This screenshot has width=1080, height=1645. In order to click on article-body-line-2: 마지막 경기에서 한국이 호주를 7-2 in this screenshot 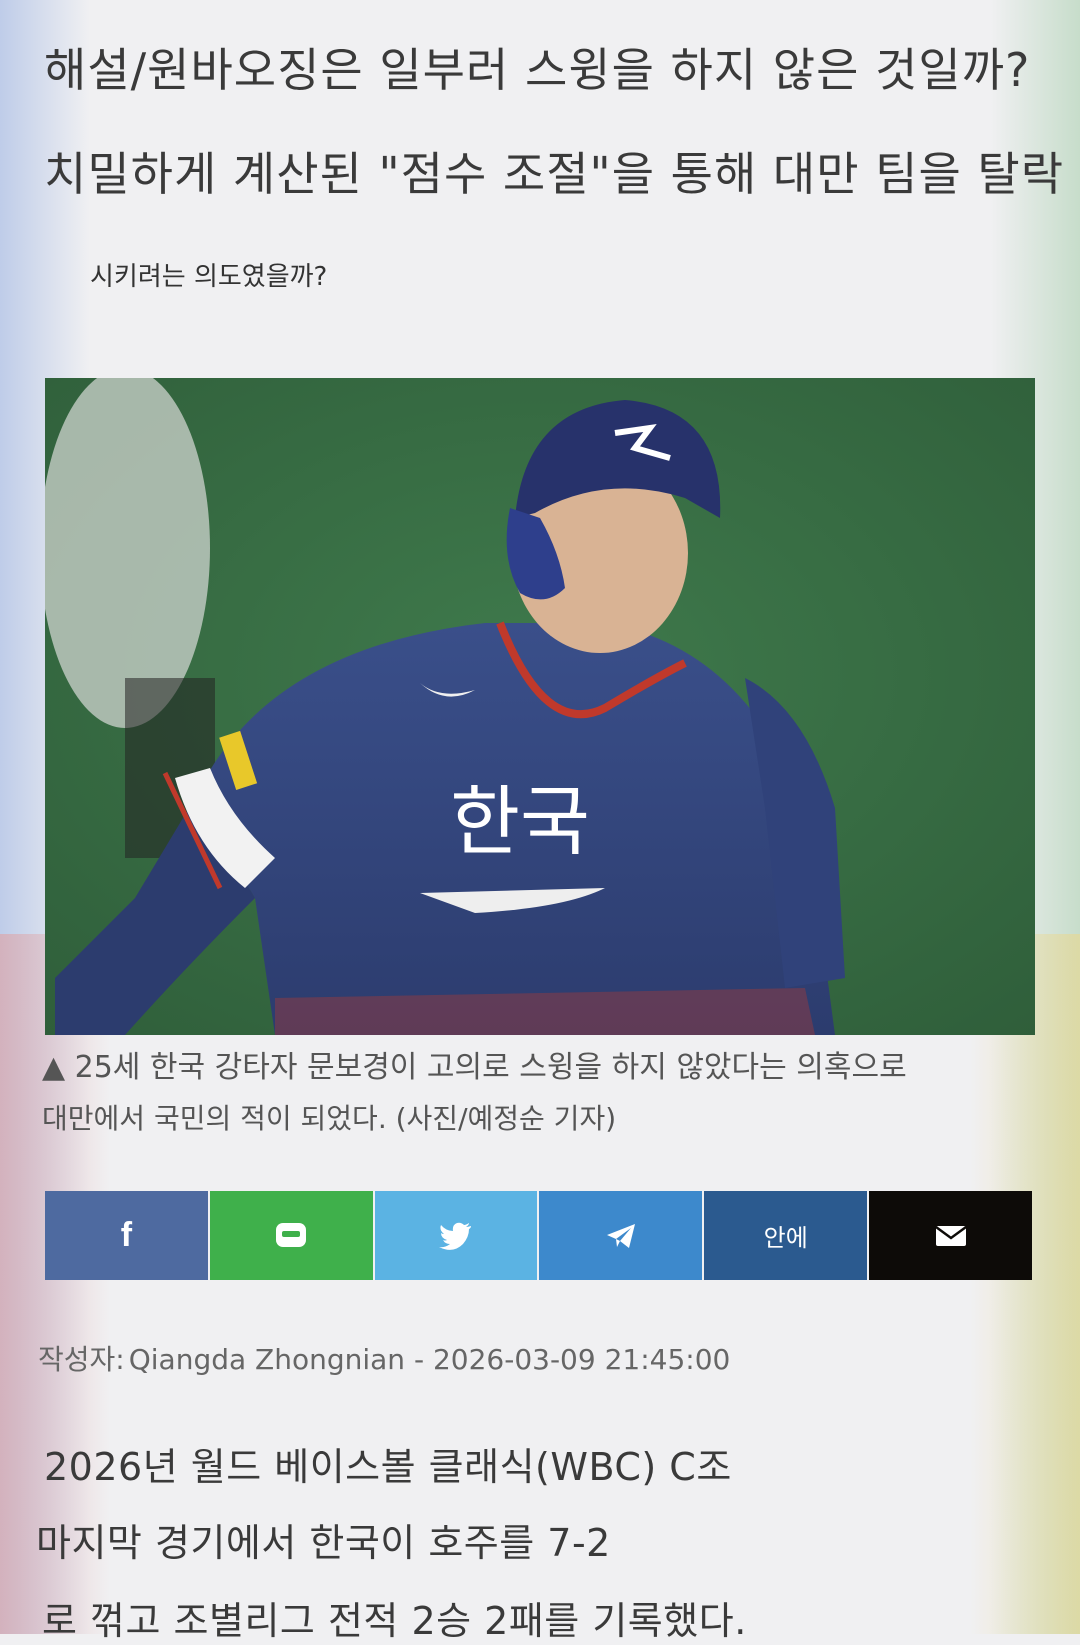, I will do `click(323, 1543)`.